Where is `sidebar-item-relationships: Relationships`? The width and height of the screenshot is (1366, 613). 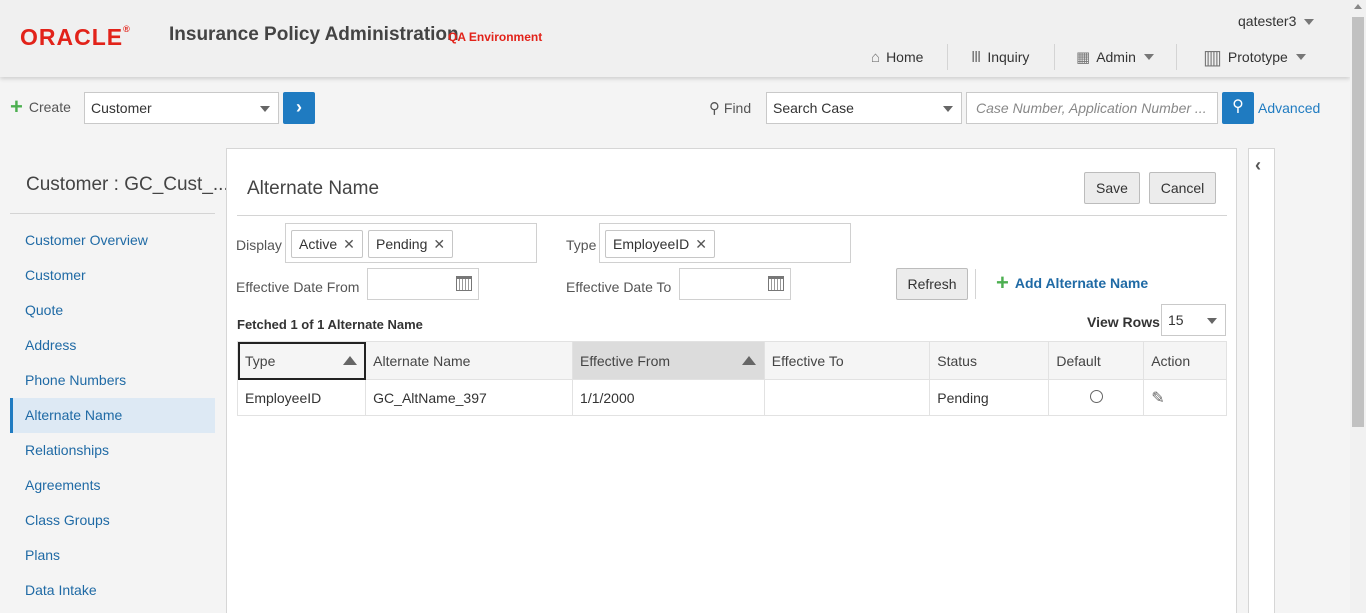 sidebar-item-relationships: Relationships is located at coordinates (112, 450).